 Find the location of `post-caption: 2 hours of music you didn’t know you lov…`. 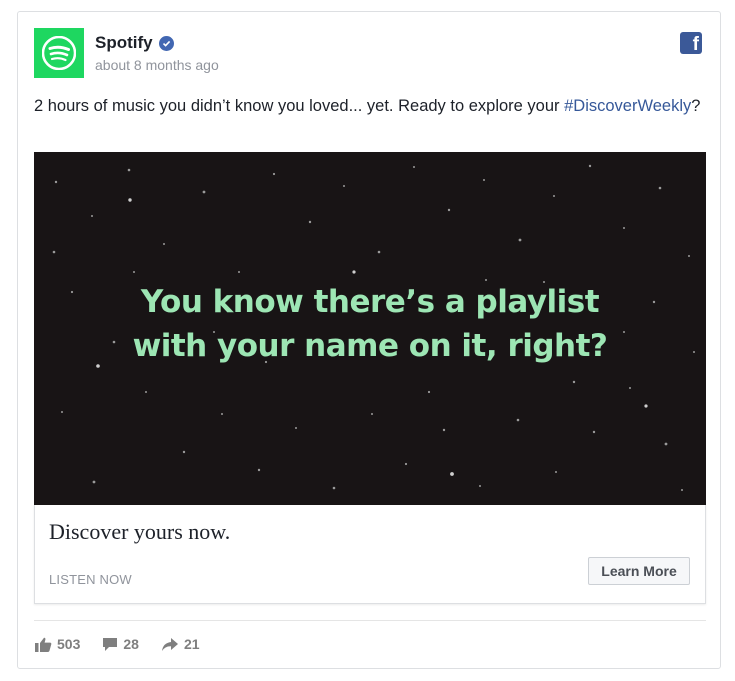

post-caption: 2 hours of music you didn’t know you lov… is located at coordinates (369, 106).